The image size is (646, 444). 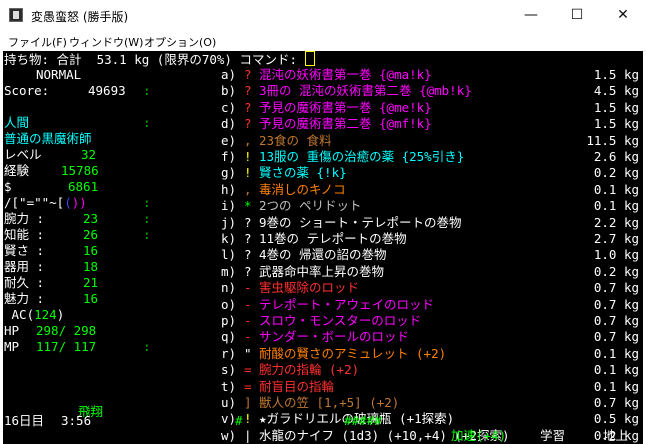 What do you see at coordinates (24, 266) in the screenshot?
I see `stat-label-dex: 器用 :` at bounding box center [24, 266].